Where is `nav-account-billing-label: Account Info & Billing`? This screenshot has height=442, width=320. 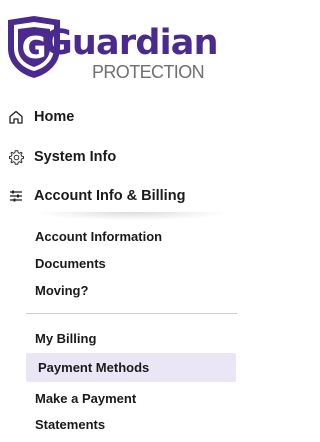
nav-account-billing-label: Account Info & Billing is located at coordinates (110, 196).